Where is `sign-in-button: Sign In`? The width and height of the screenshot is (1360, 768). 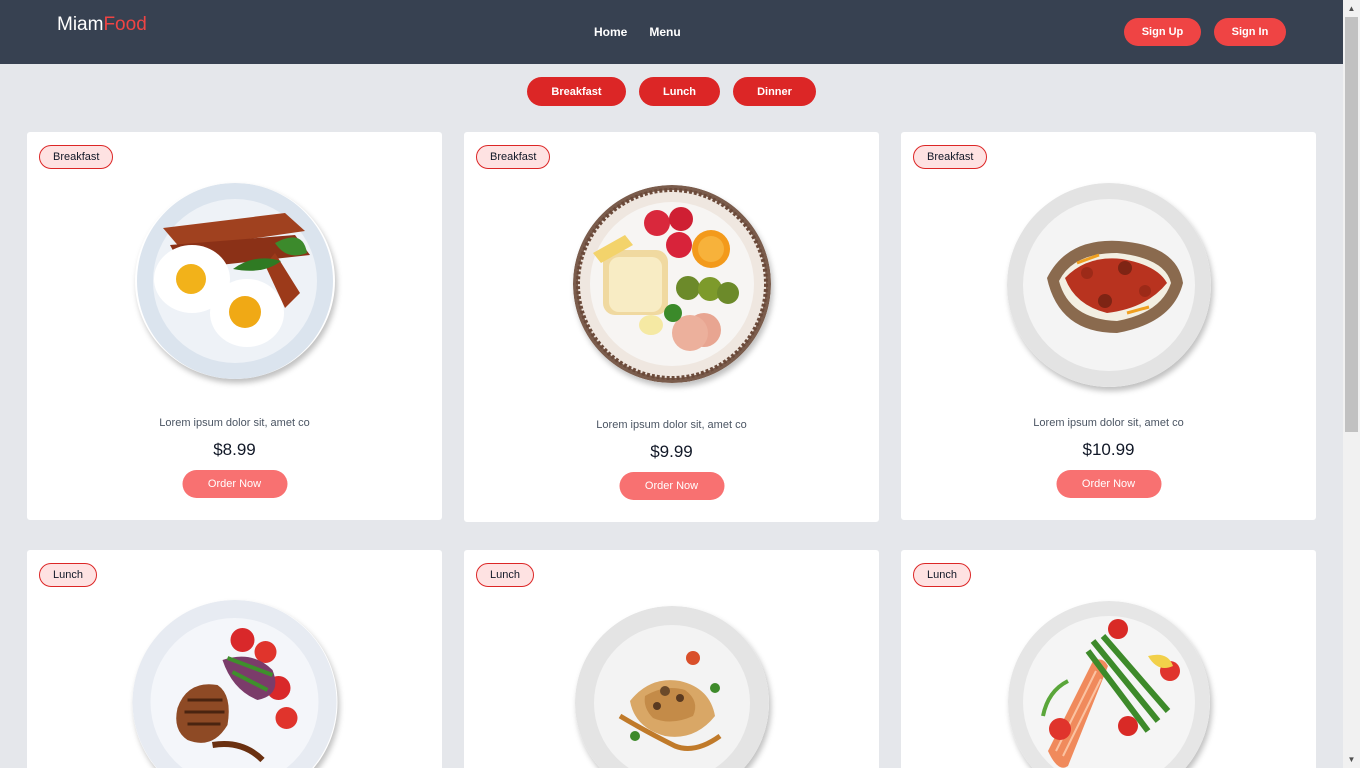
sign-in-button: Sign In is located at coordinates (1250, 32).